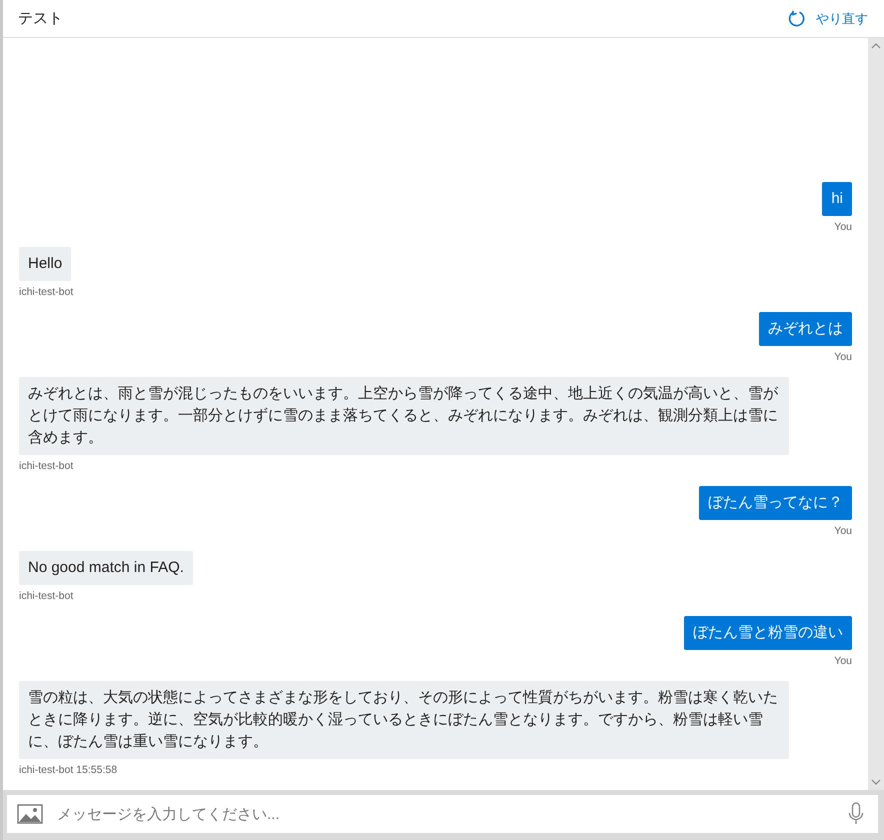 This screenshot has height=840, width=884. I want to click on scroll-down-icon, so click(876, 782).